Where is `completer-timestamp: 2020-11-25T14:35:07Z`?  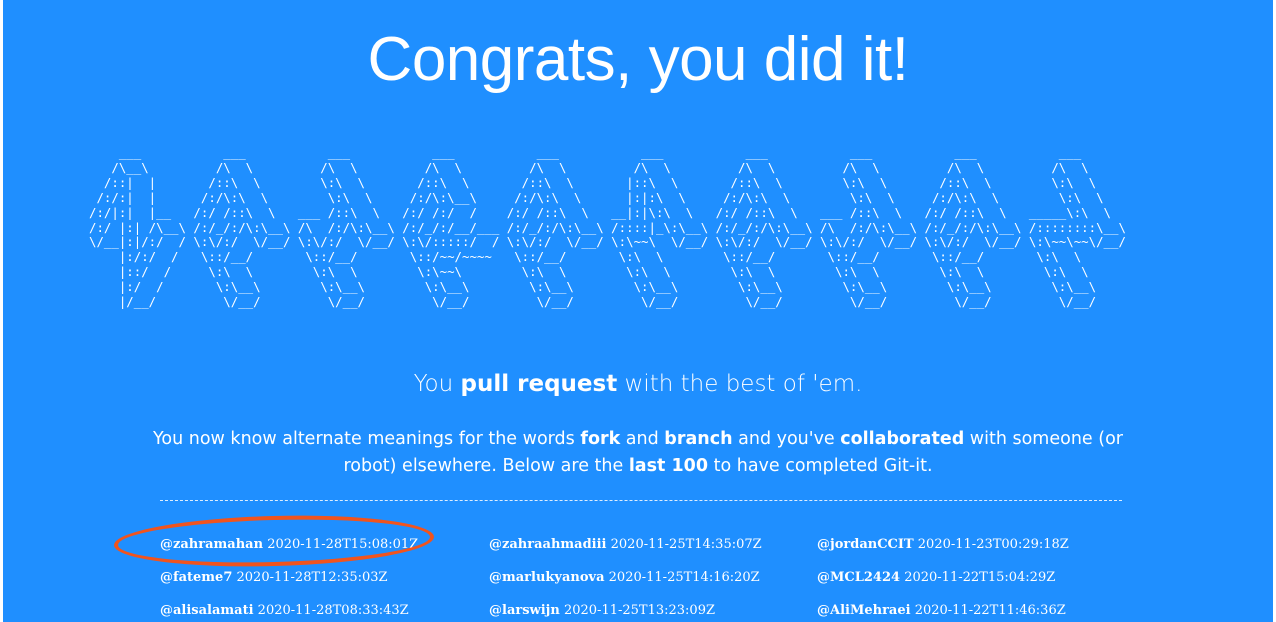
completer-timestamp: 2020-11-25T14:35:07Z is located at coordinates (686, 544).